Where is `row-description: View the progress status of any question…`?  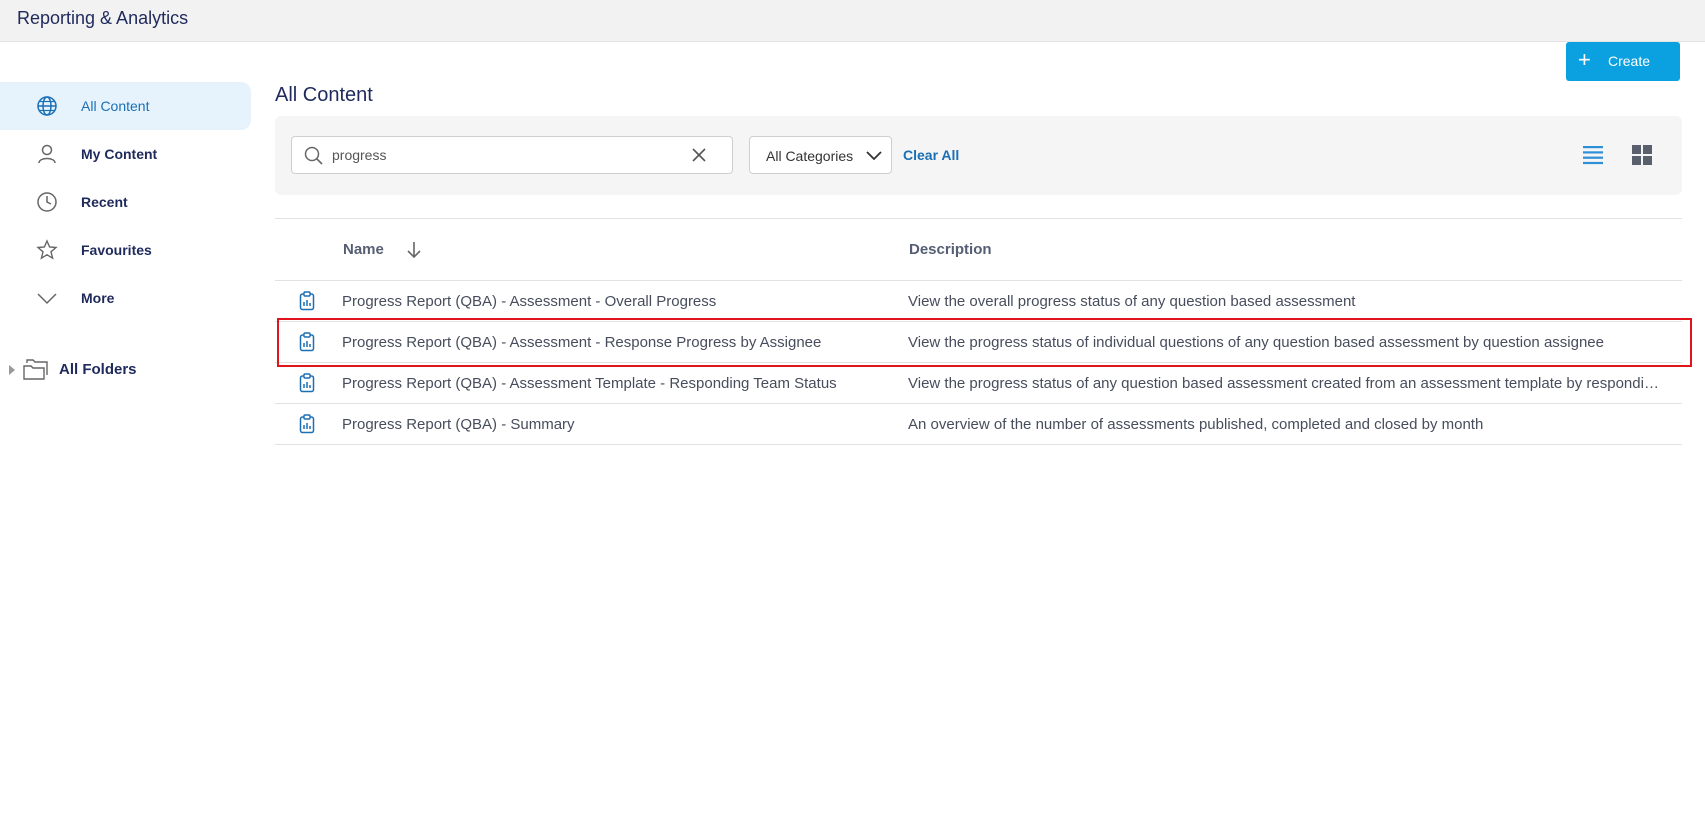 row-description: View the progress status of any question… is located at coordinates (1285, 383).